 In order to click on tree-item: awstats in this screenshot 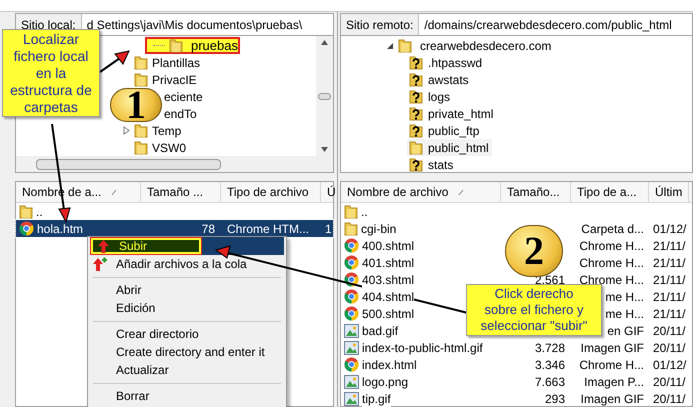, I will do `click(439, 79)`.